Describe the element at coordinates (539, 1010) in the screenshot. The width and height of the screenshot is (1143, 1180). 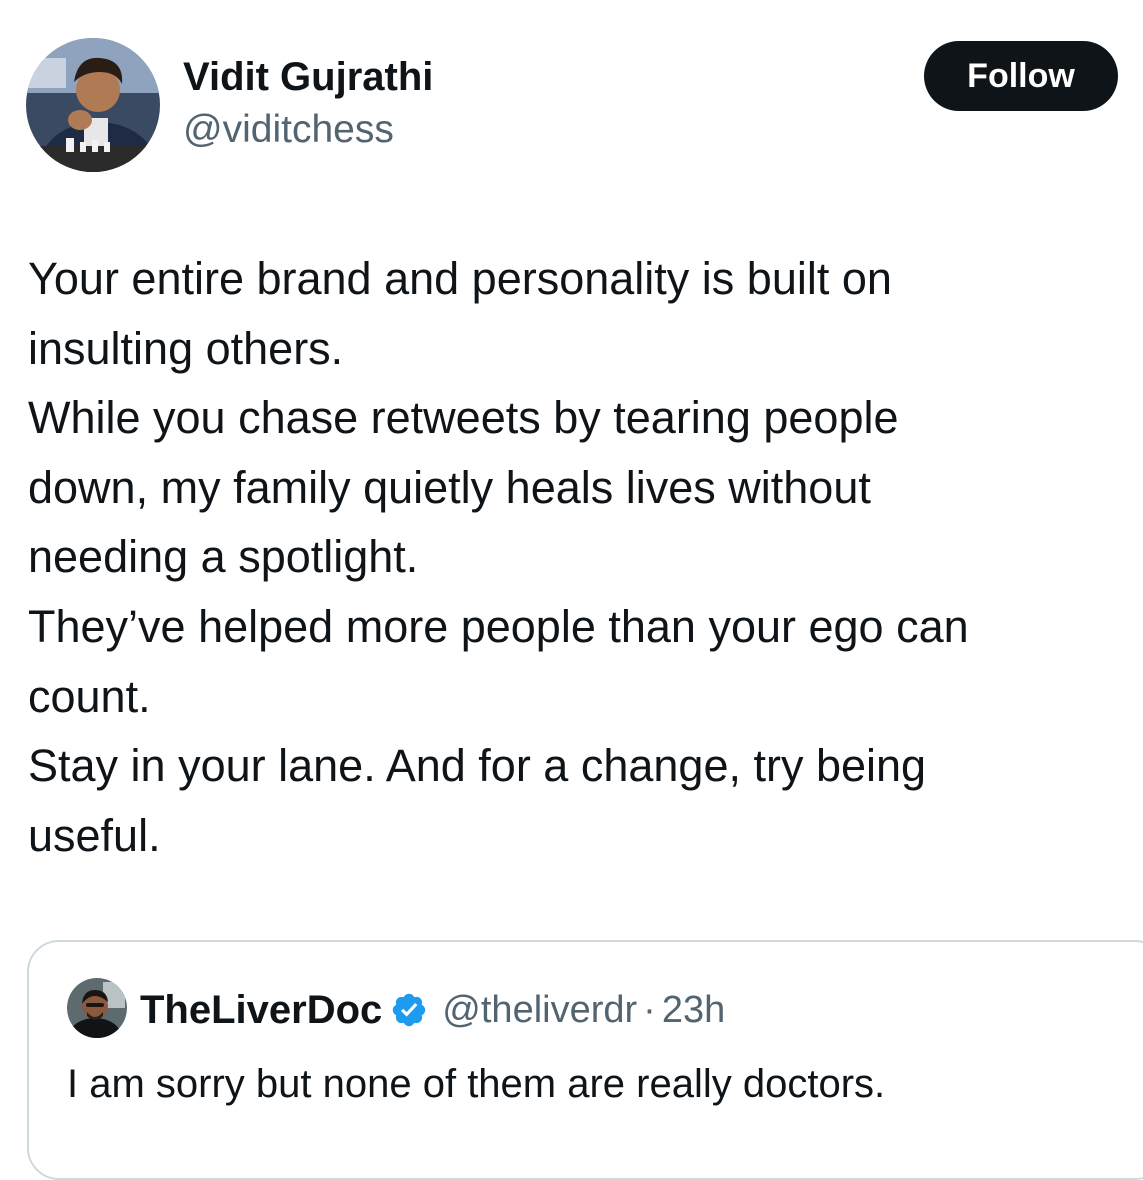
I see `quoted-author-handle: @theliverdr` at that location.